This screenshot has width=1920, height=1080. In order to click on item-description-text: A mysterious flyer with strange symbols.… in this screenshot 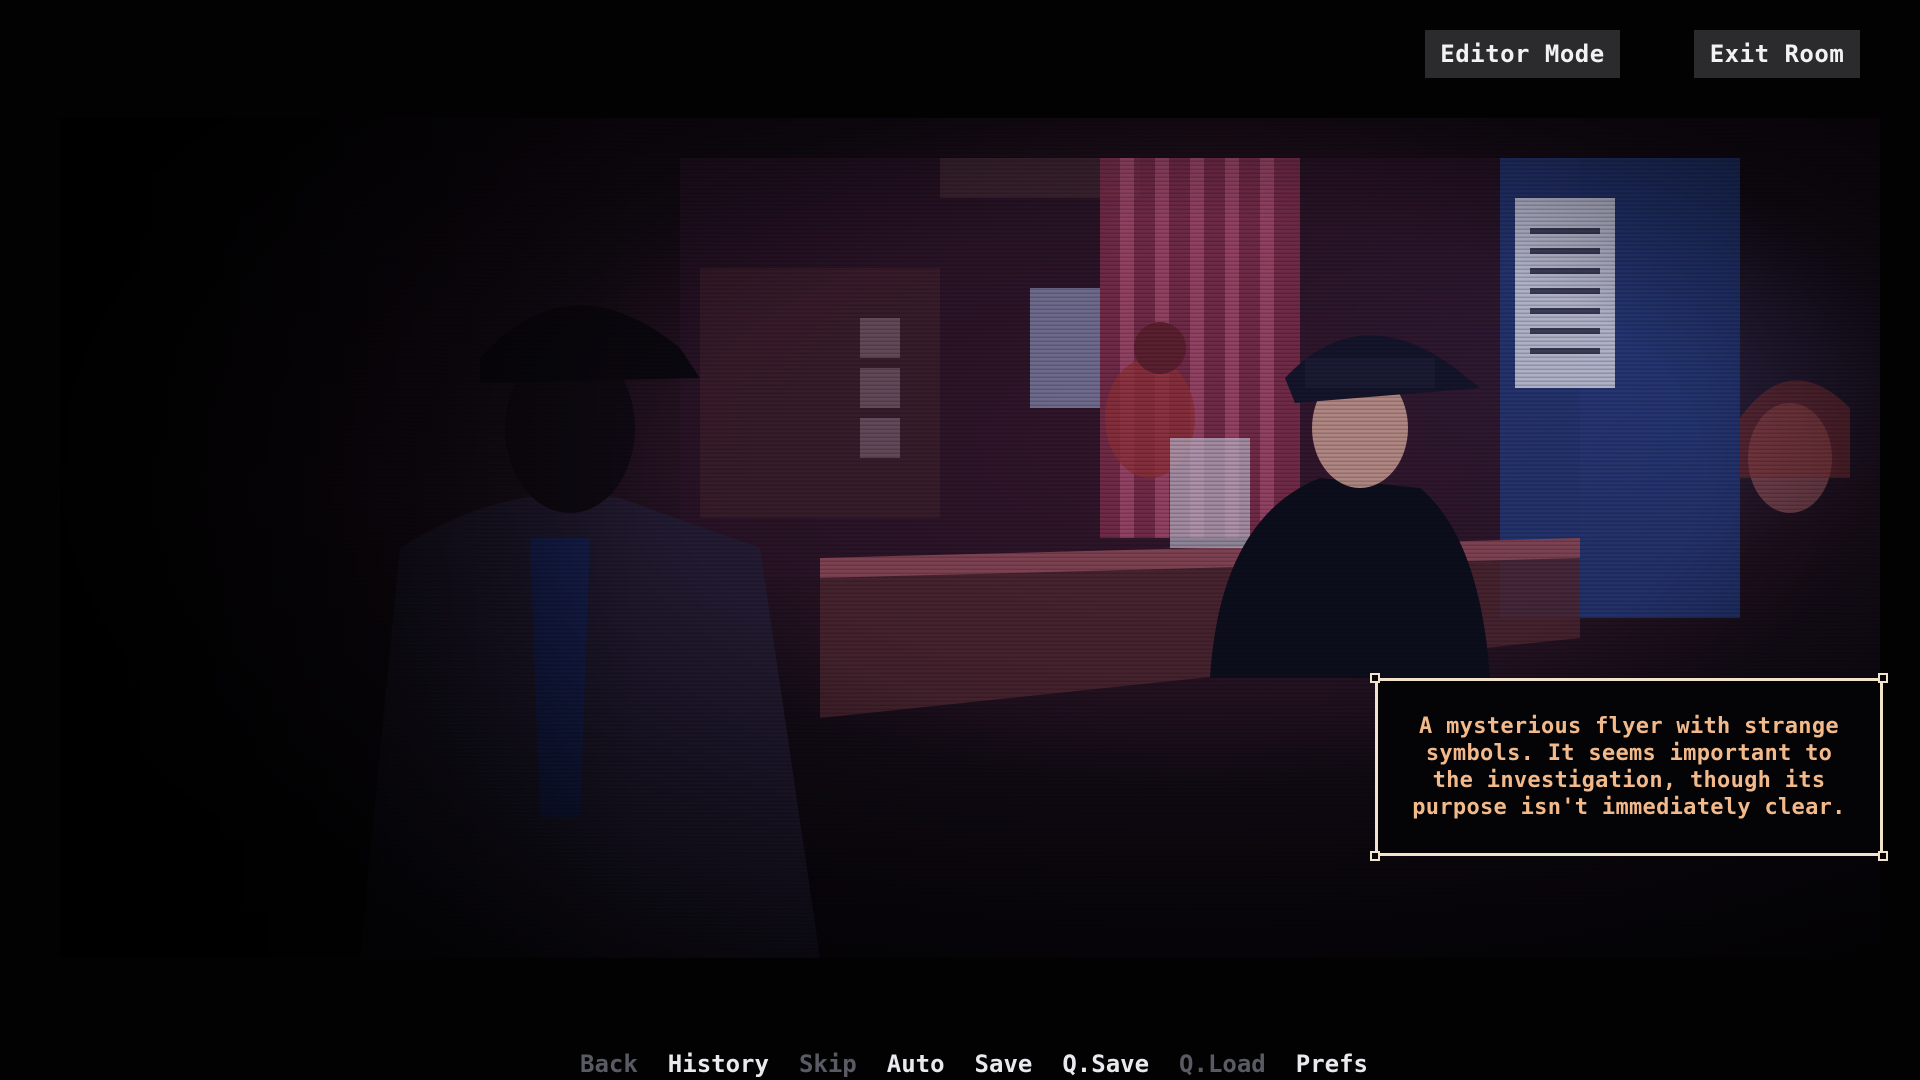, I will do `click(1629, 767)`.